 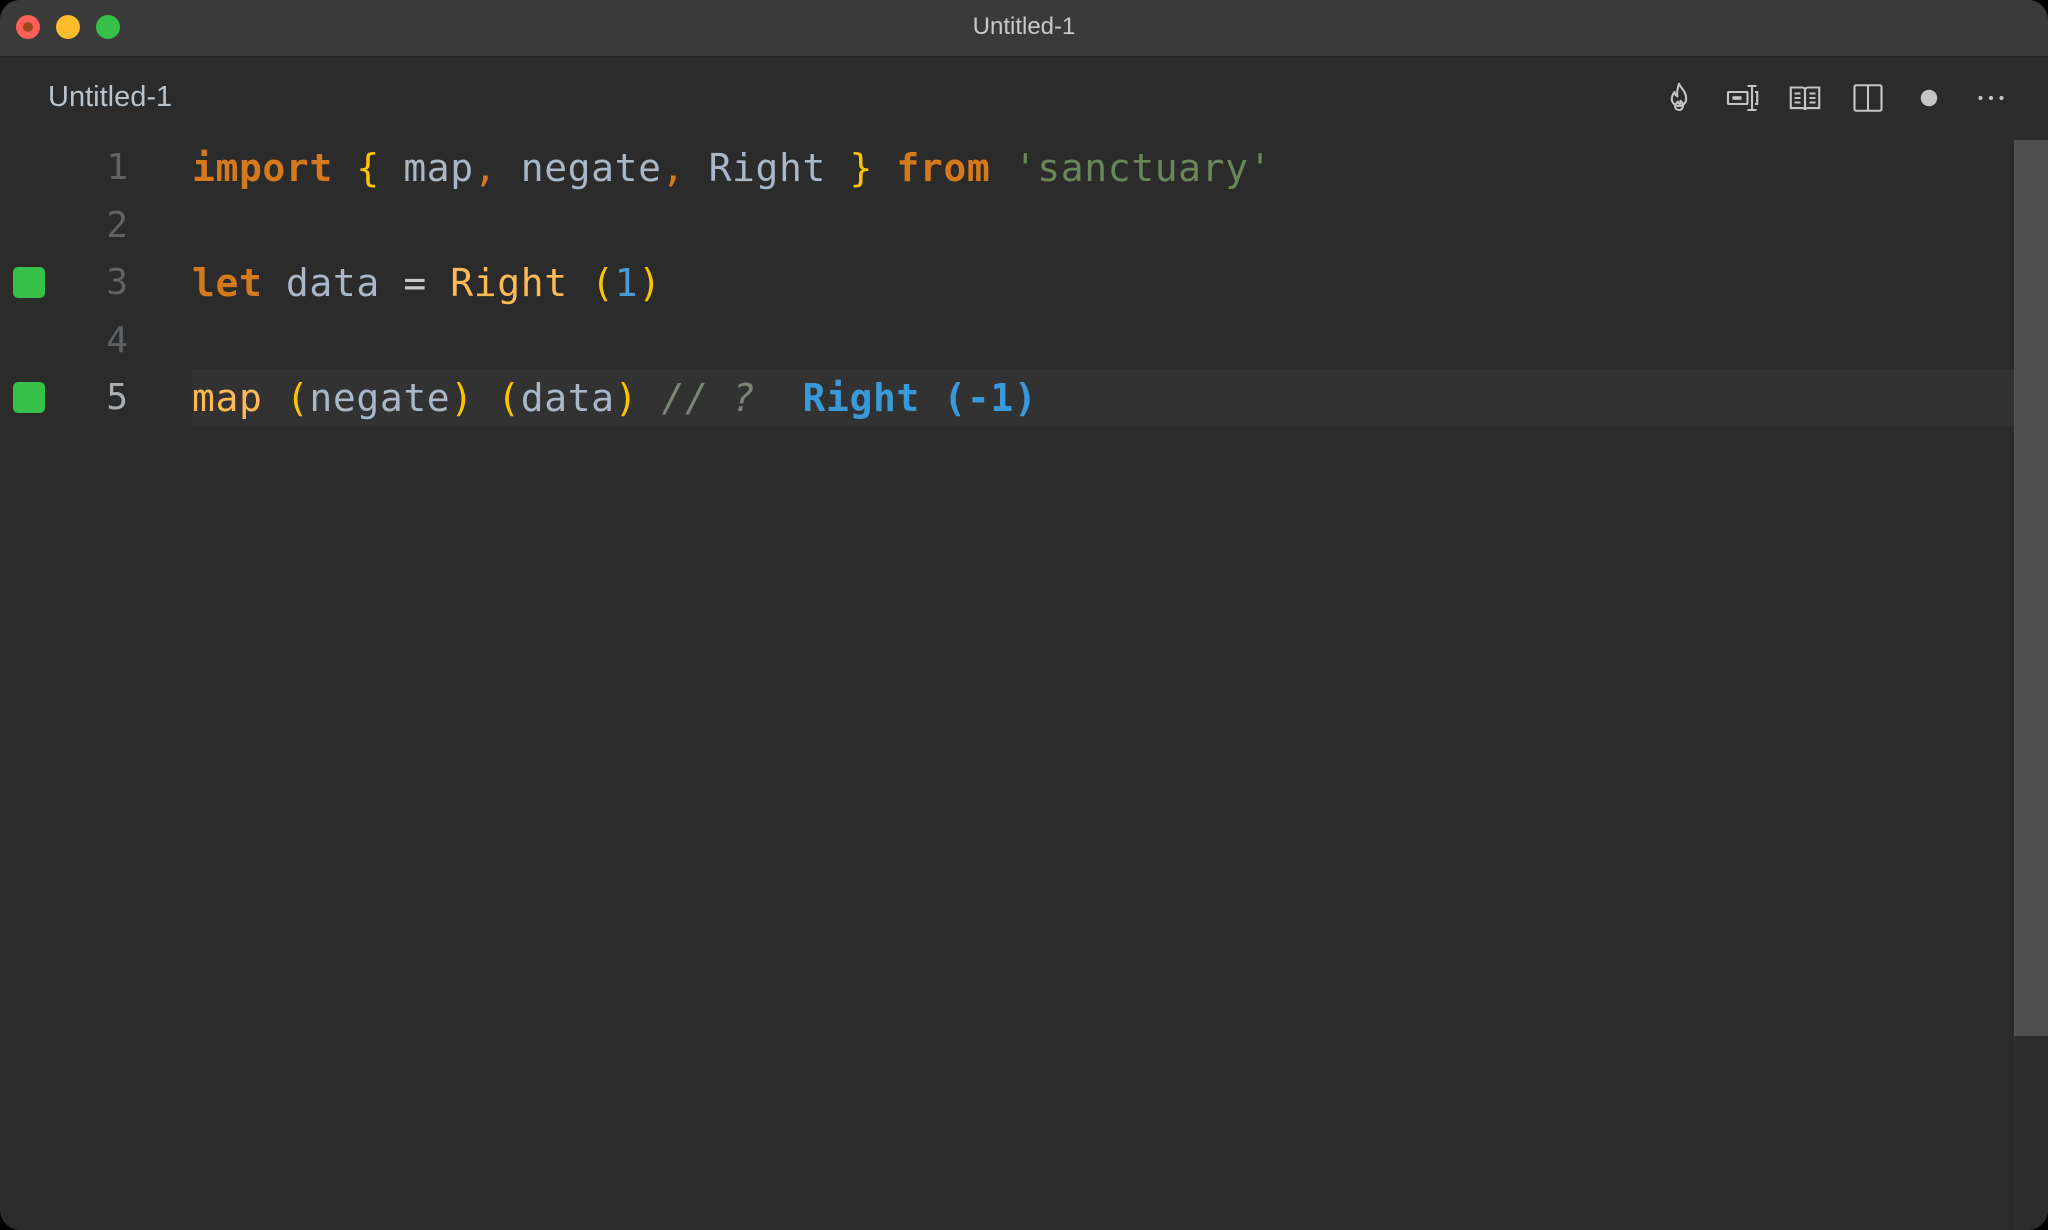 What do you see at coordinates (262, 168) in the screenshot?
I see `code-token: import` at bounding box center [262, 168].